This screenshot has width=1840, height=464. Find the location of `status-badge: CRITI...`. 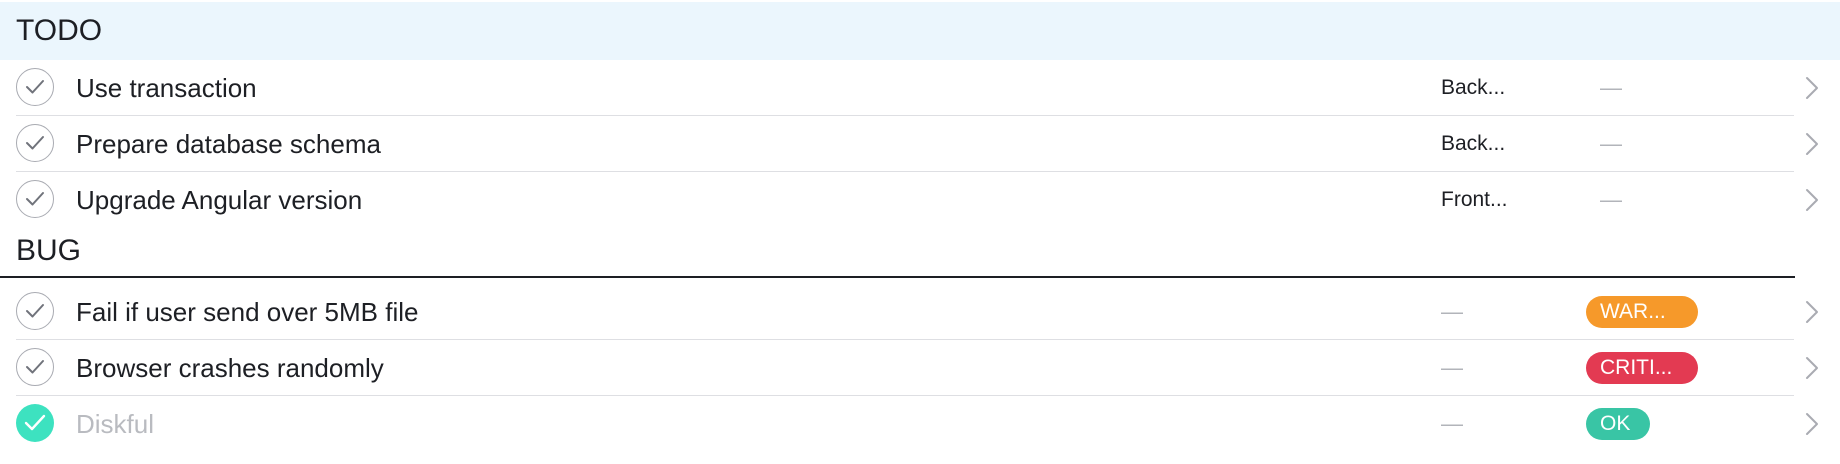

status-badge: CRITI... is located at coordinates (1642, 368).